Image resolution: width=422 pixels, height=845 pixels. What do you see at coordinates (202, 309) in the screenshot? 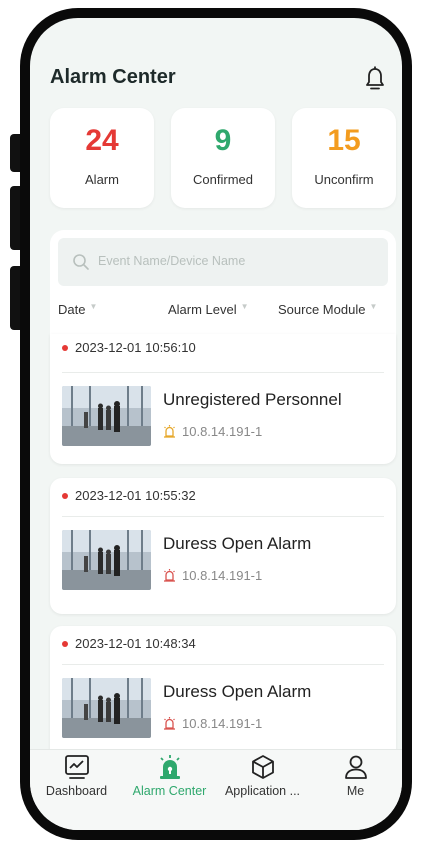
I see `filter-level-label: Alarm Level` at bounding box center [202, 309].